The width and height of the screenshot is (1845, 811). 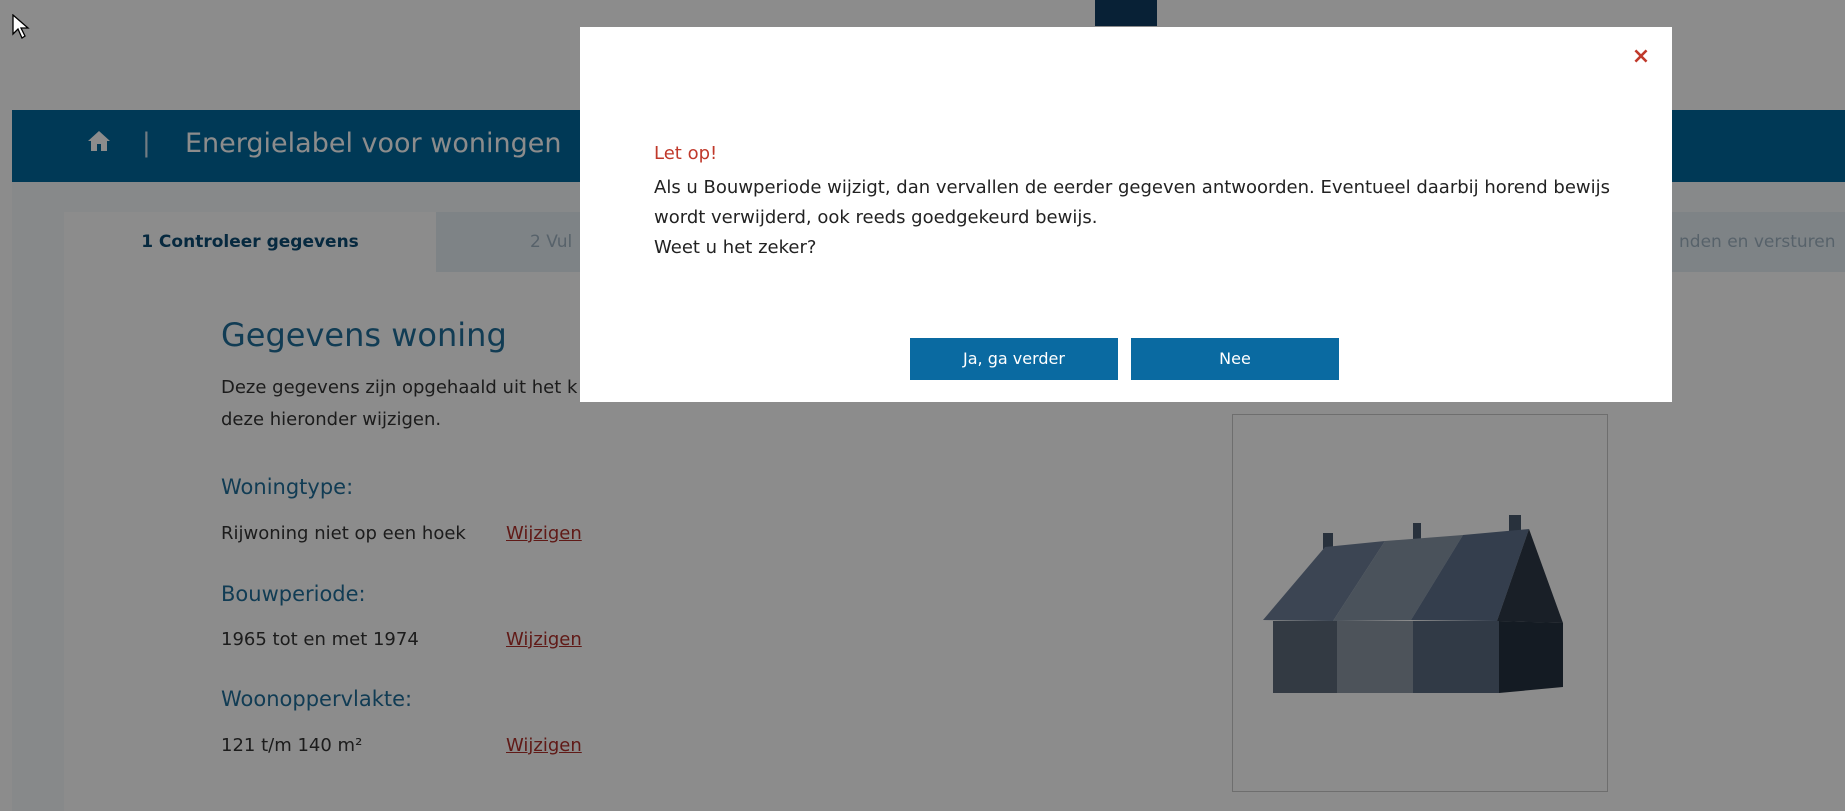 I want to click on confirm-no-button: Nee, so click(x=1235, y=359).